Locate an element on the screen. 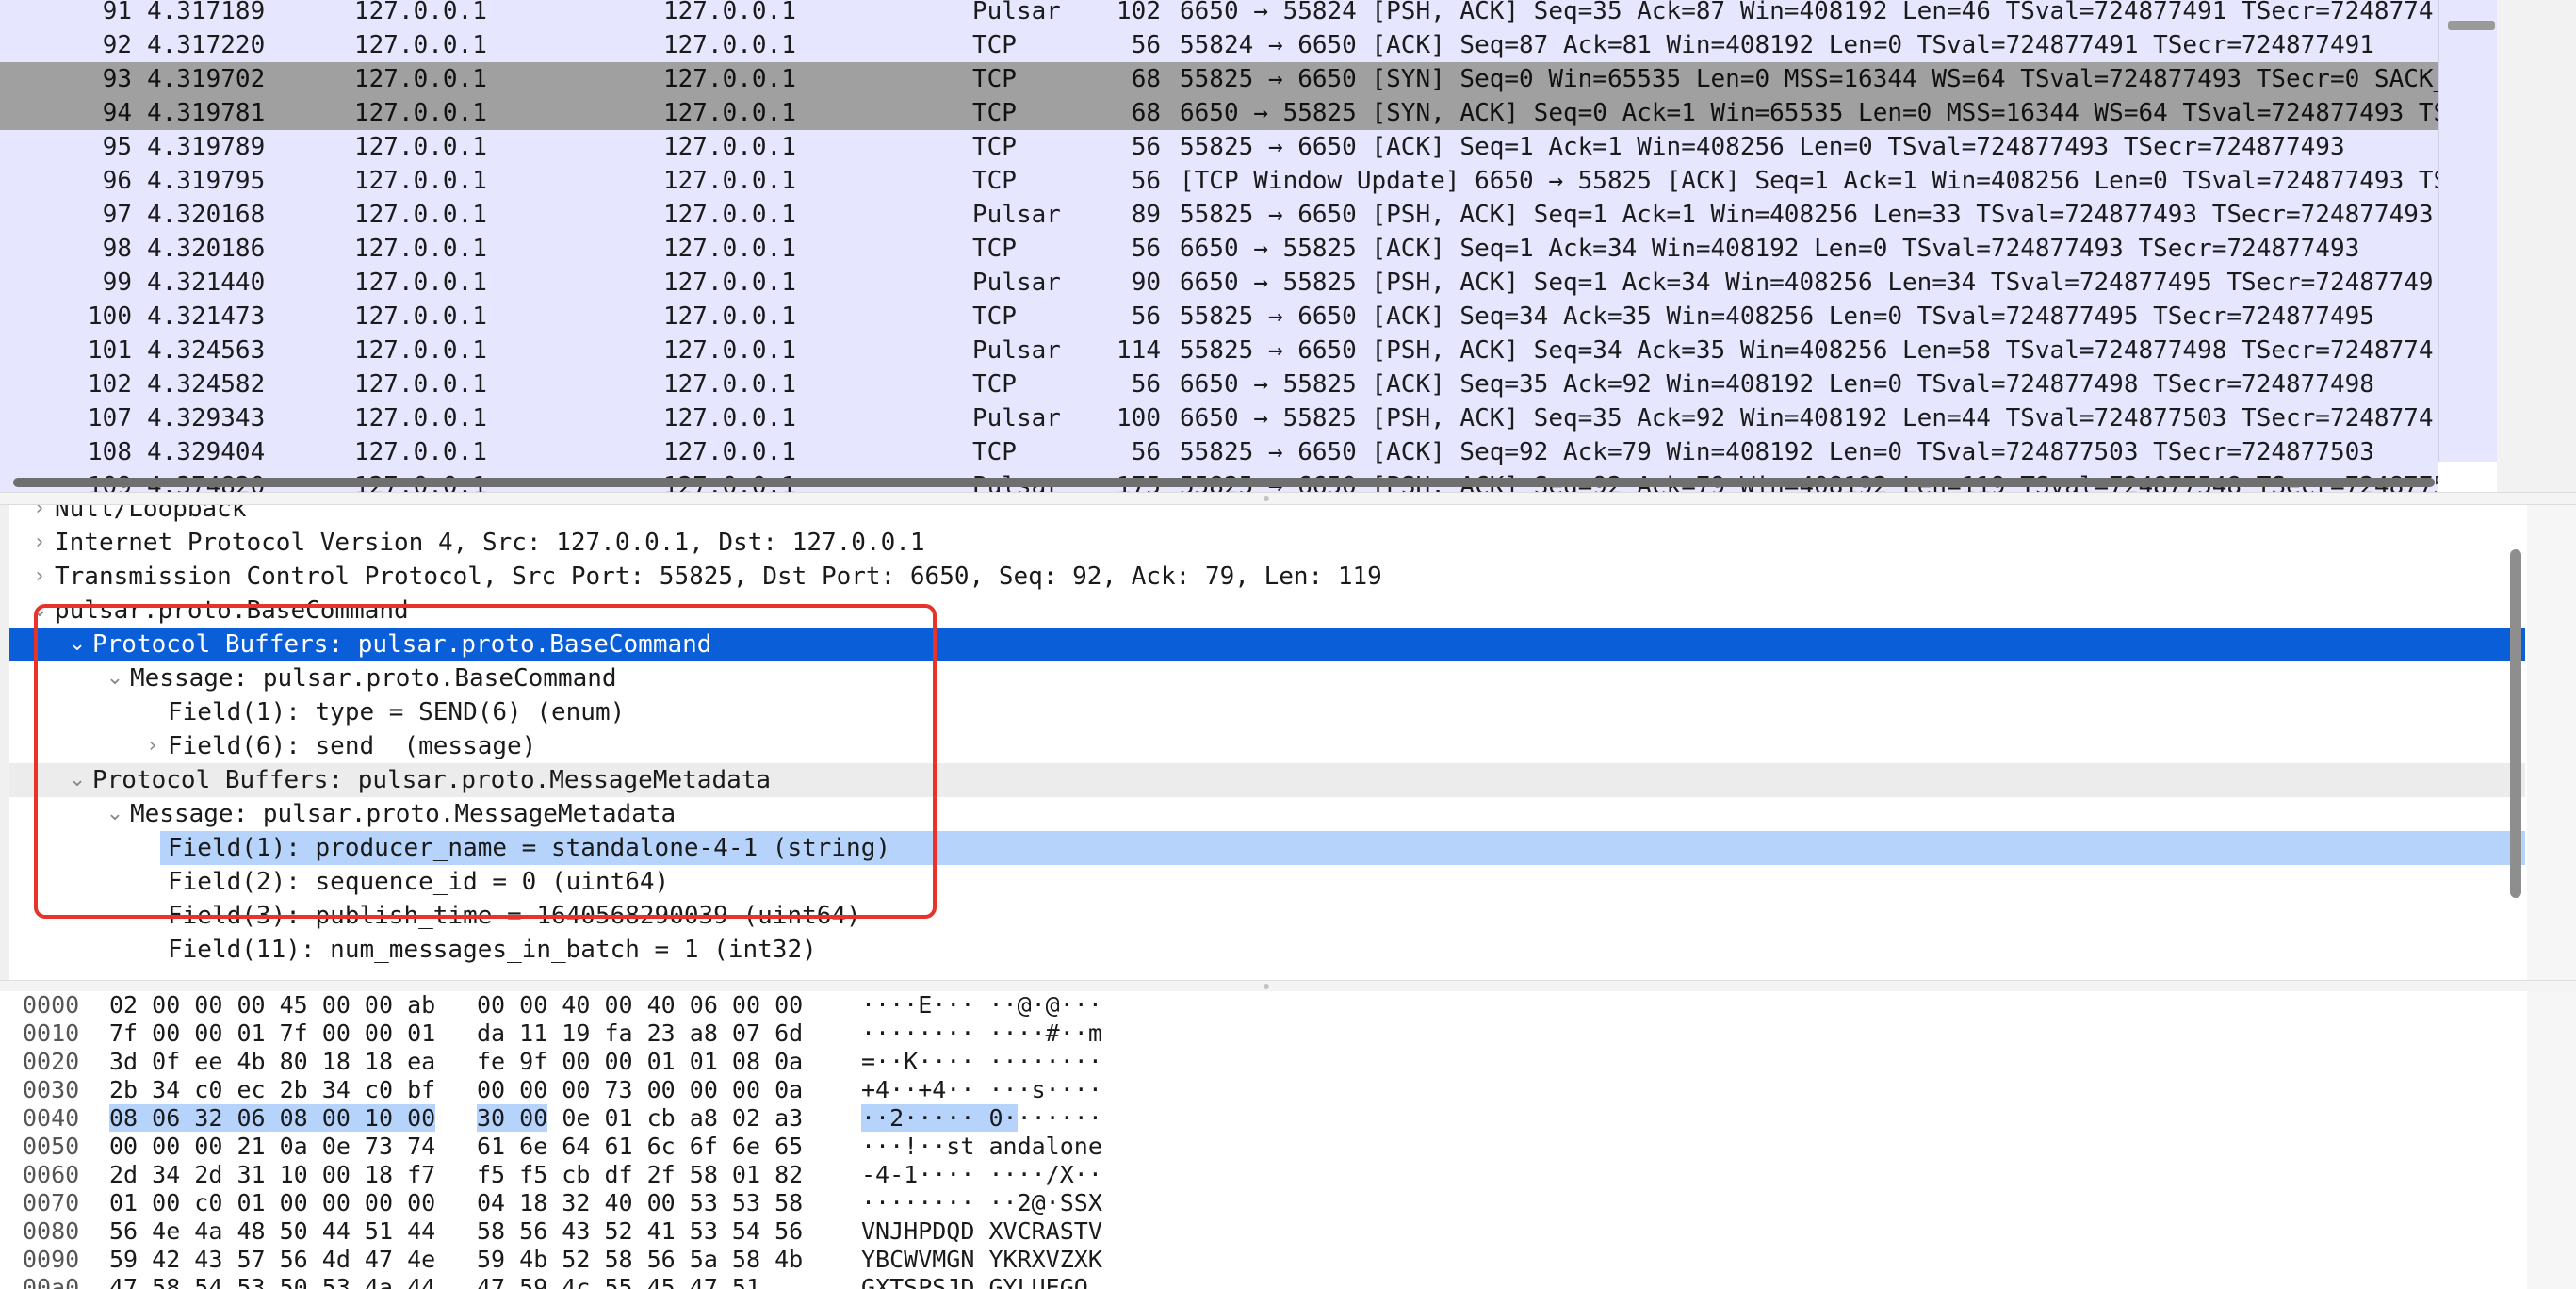  detail-tree-row: Field(2): sequence_id = 0 (uint64) is located at coordinates (1267, 882).